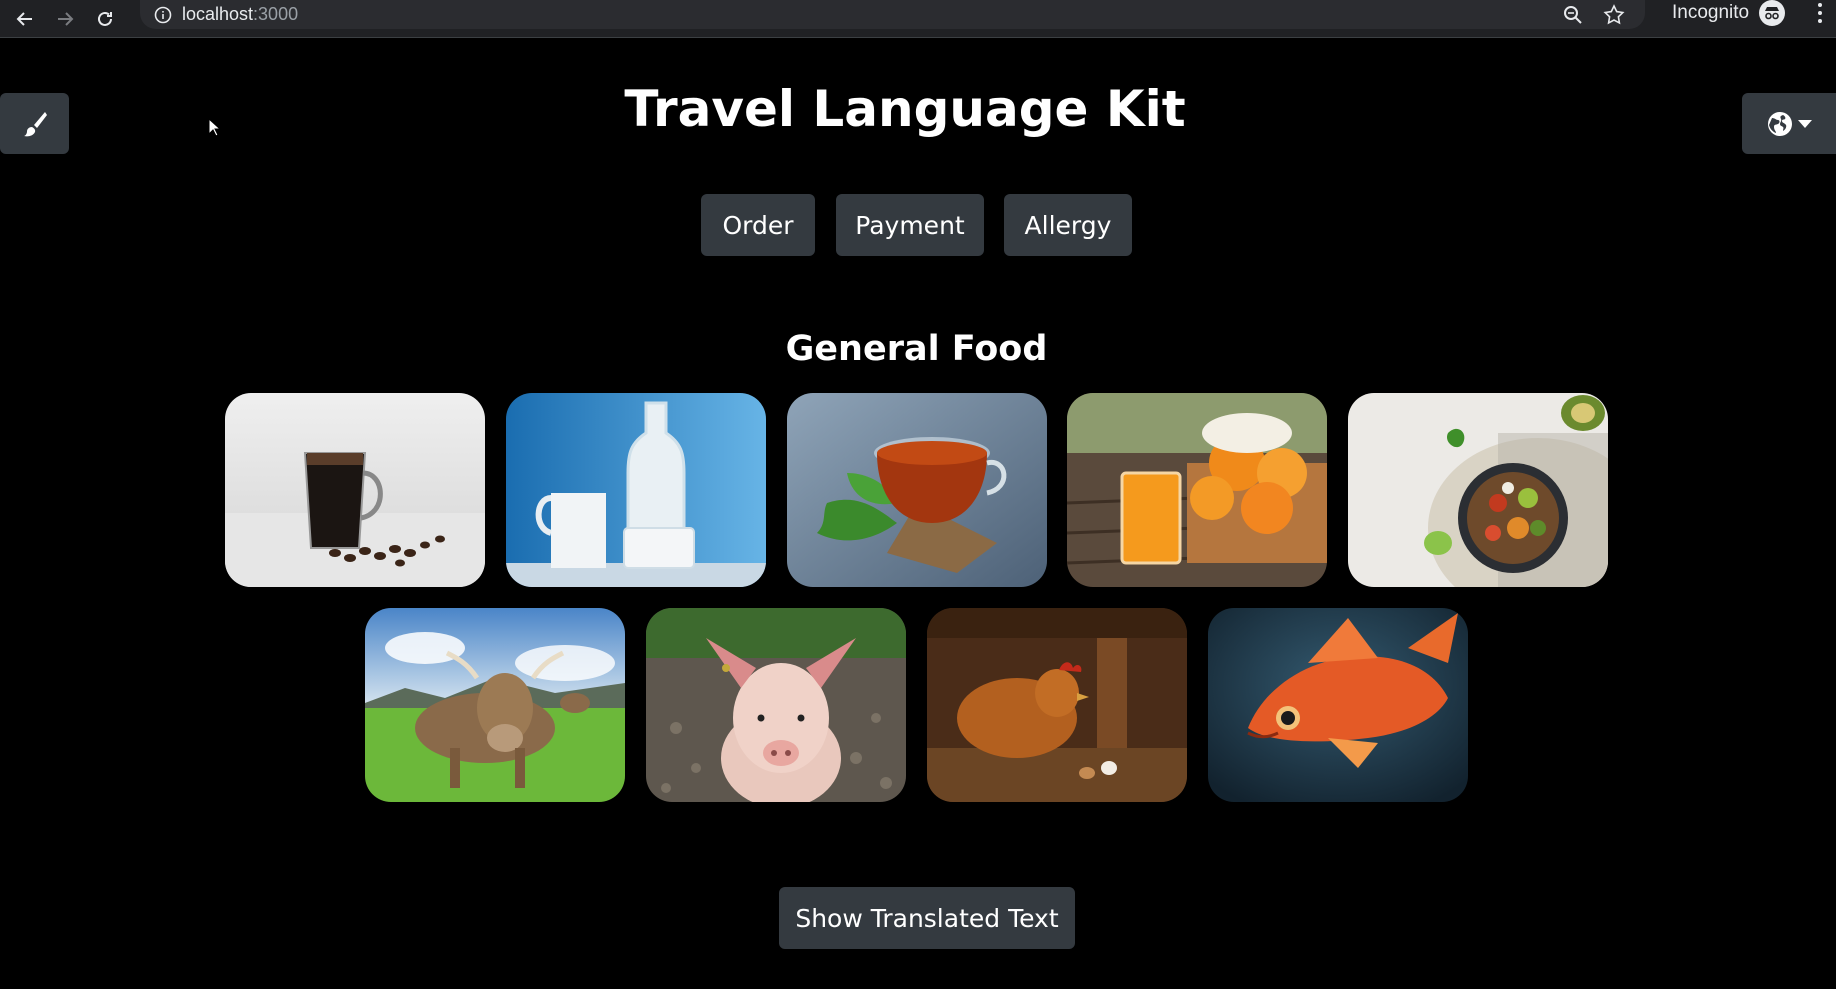  I want to click on incognito-indicator: Incognito, so click(1729, 13).